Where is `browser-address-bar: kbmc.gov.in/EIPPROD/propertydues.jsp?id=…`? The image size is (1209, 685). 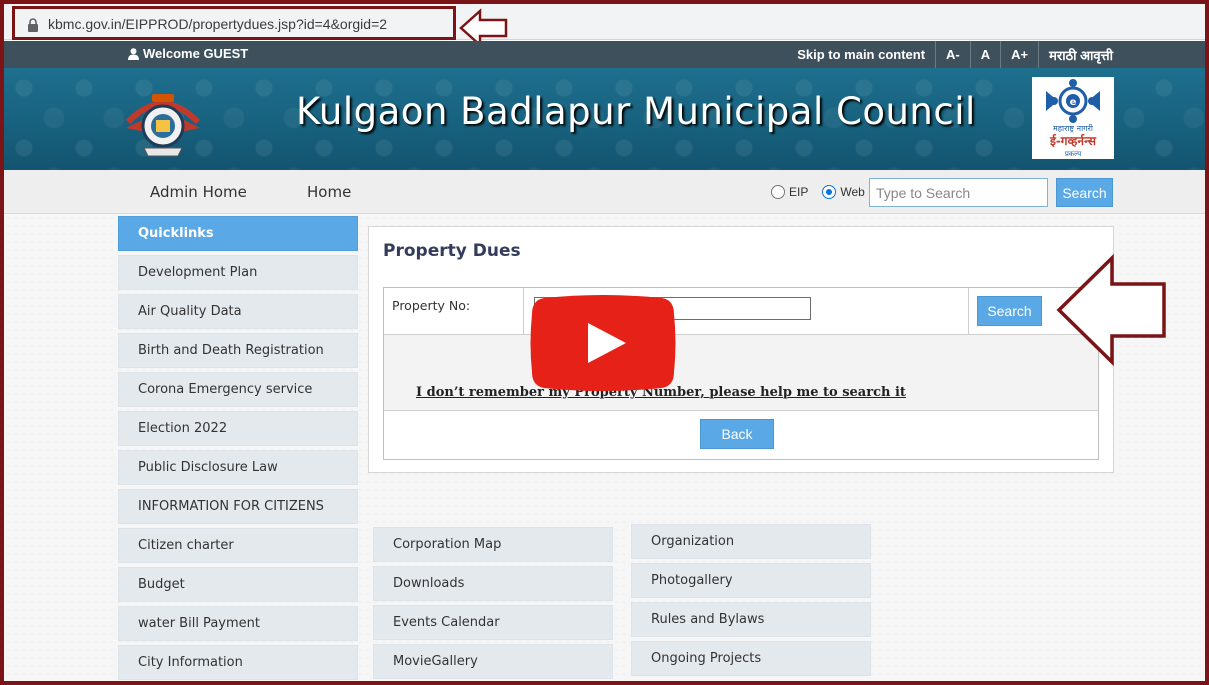 browser-address-bar: kbmc.gov.in/EIPPROD/propertydues.jsp?id=… is located at coordinates (604, 26).